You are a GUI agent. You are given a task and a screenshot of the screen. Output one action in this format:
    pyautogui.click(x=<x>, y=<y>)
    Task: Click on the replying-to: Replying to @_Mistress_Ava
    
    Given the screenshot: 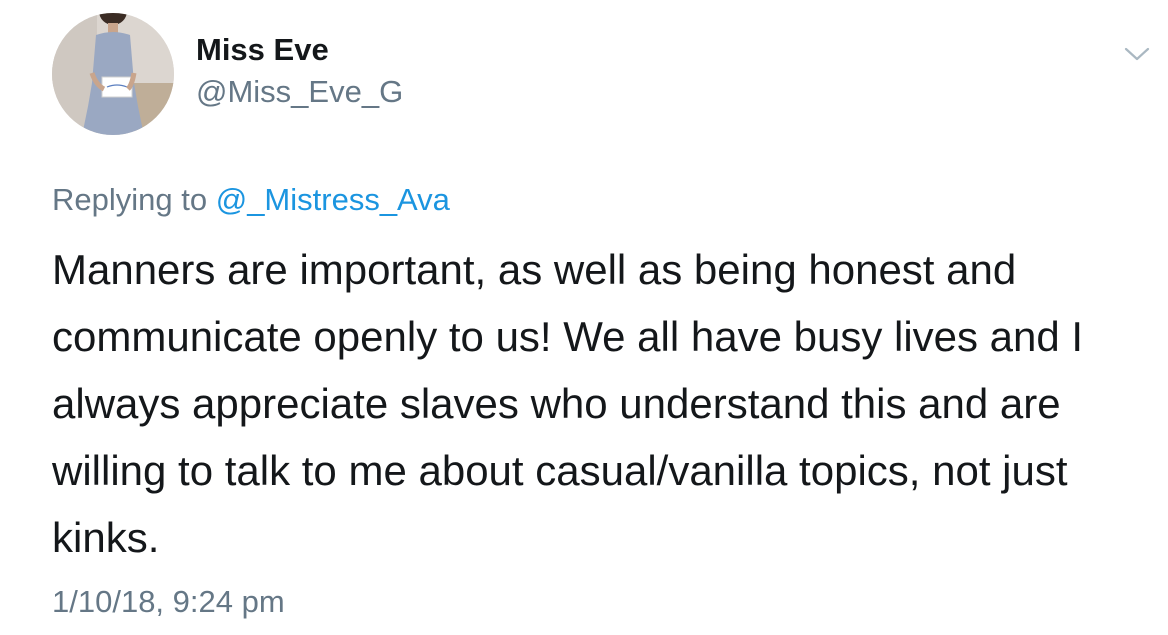 What is the action you would take?
    pyautogui.click(x=251, y=200)
    